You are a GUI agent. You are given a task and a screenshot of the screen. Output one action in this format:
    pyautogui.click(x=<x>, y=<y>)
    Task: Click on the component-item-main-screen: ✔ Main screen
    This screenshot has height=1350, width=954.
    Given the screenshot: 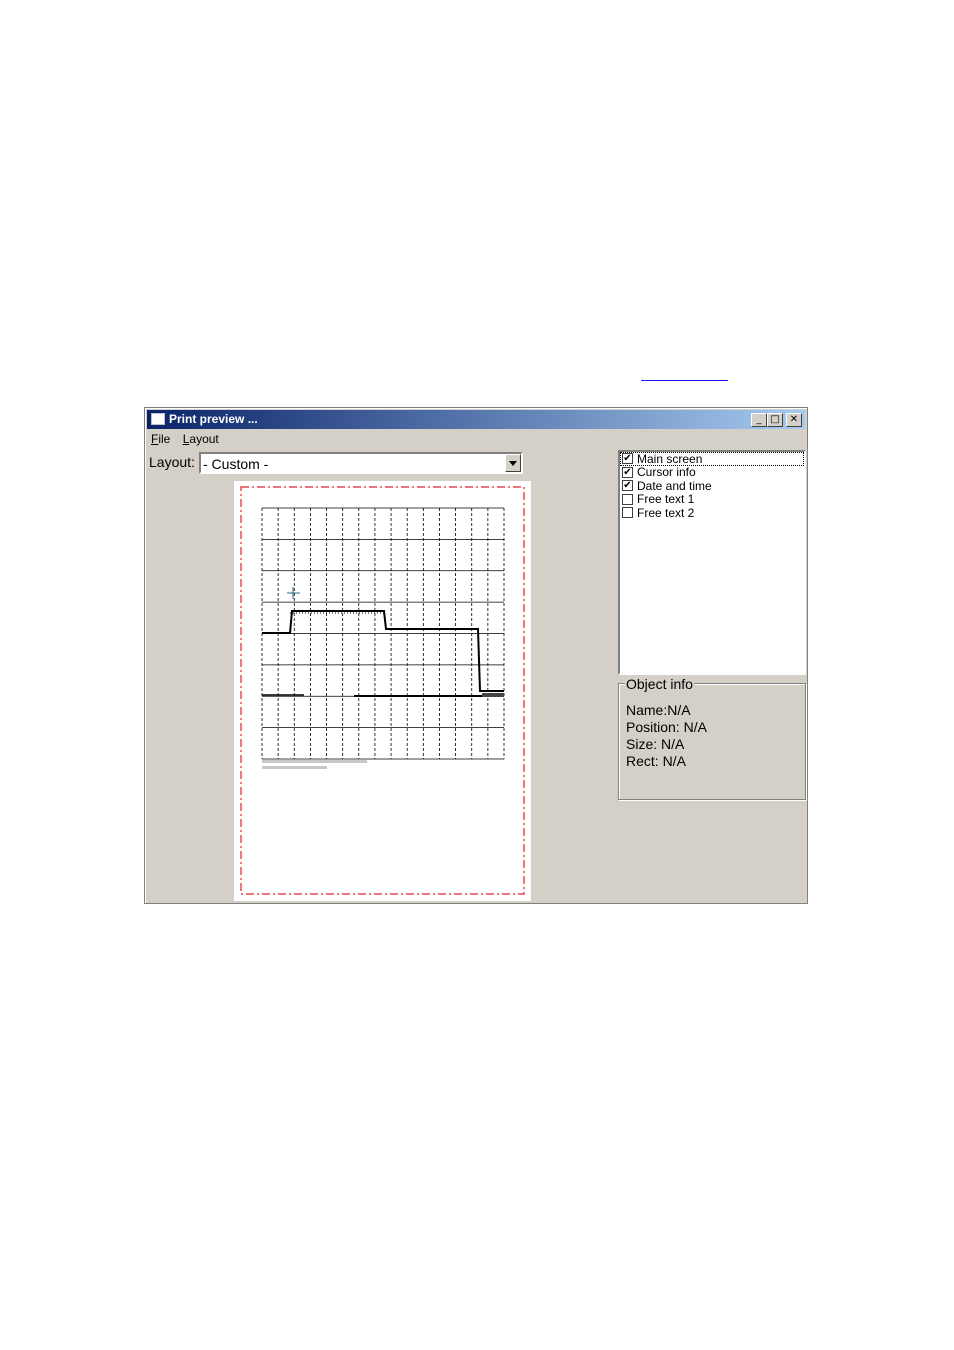 What is the action you would take?
    pyautogui.click(x=712, y=459)
    